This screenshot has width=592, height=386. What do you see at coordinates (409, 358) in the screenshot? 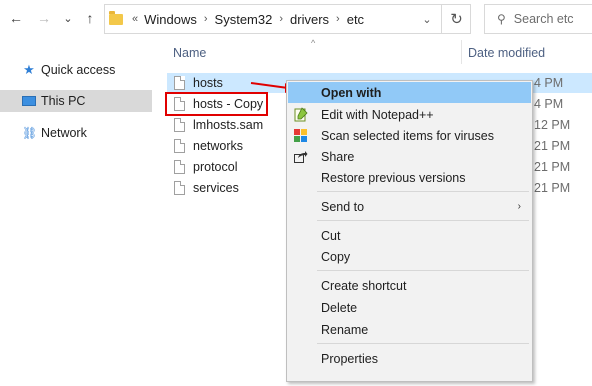
I see `menu-item-properties: Properties` at bounding box center [409, 358].